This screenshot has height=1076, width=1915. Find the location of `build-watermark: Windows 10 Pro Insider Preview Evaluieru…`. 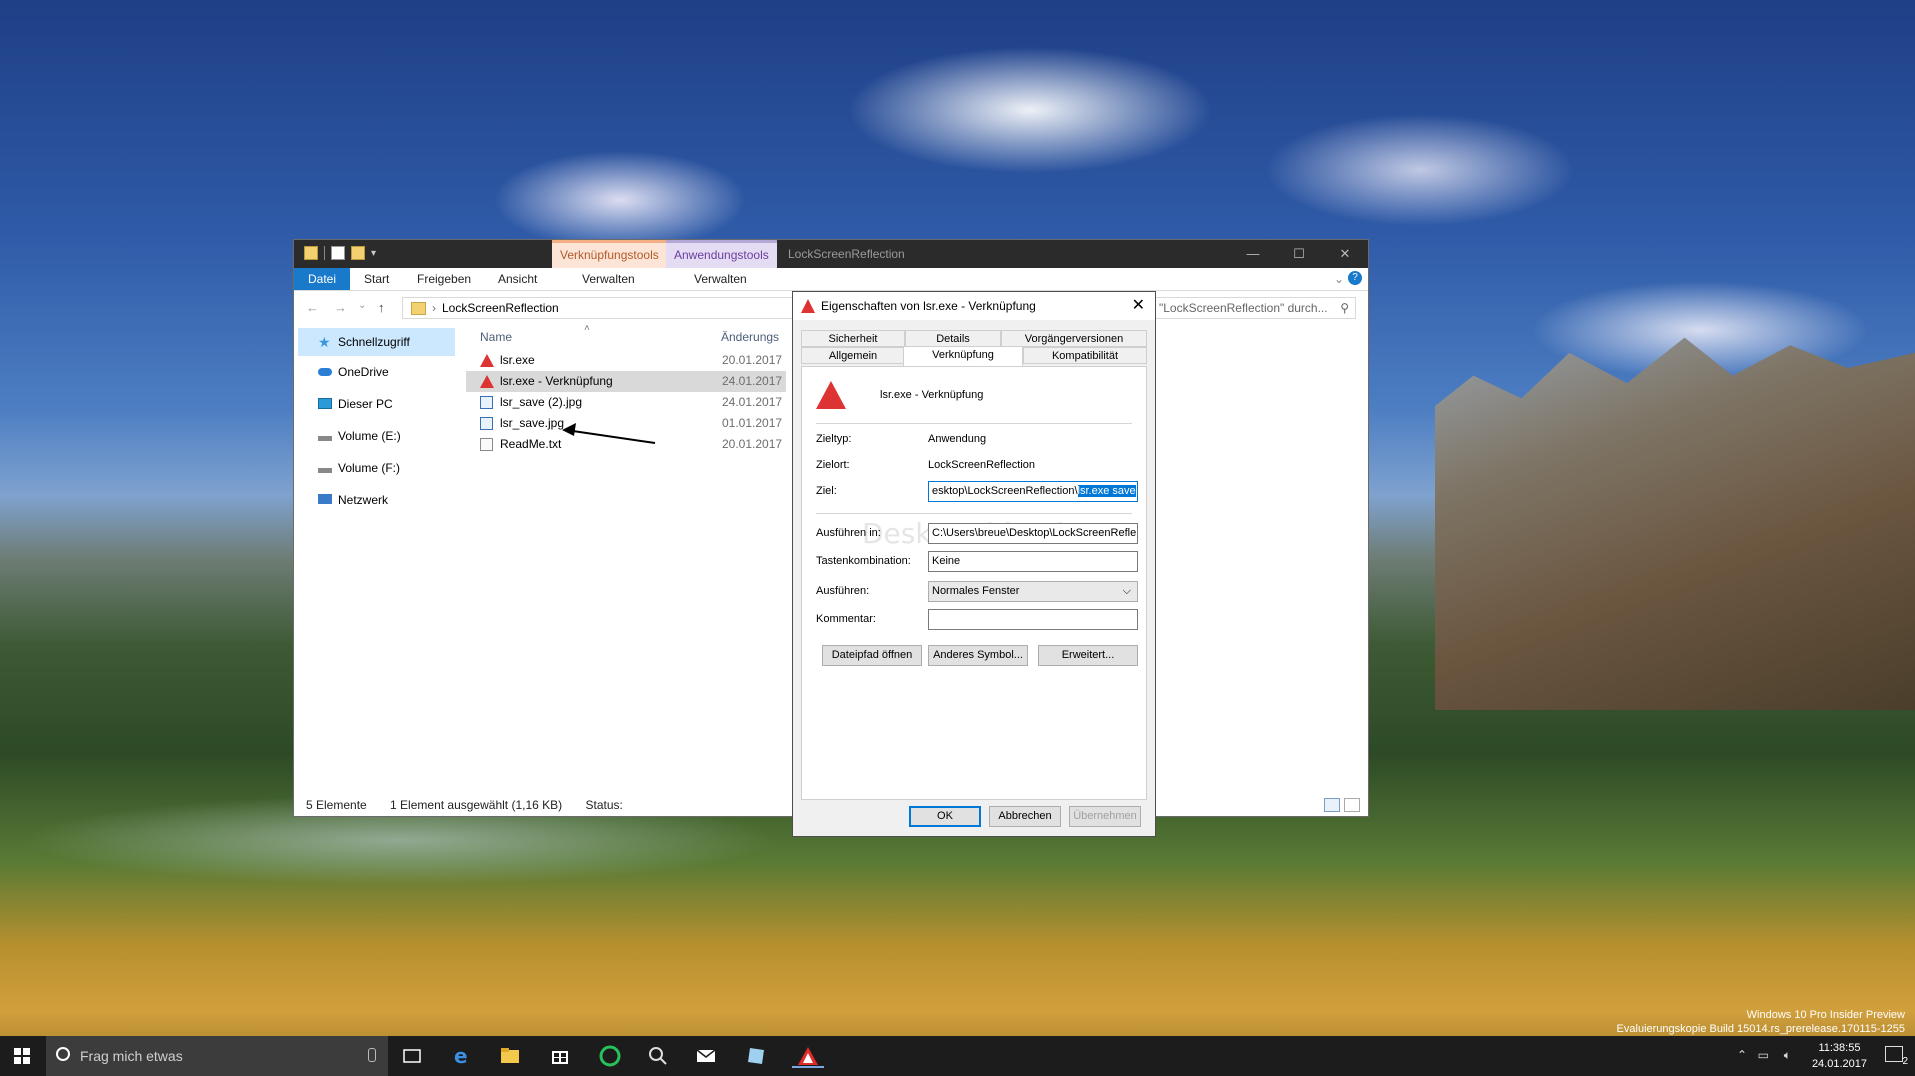

build-watermark: Windows 10 Pro Insider Preview Evaluieru… is located at coordinates (1761, 1022).